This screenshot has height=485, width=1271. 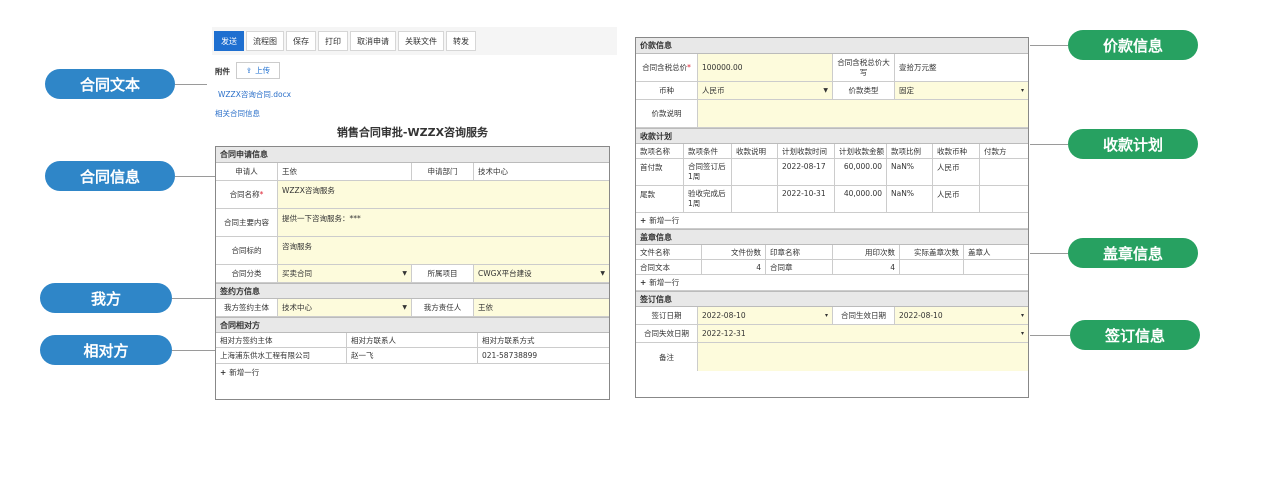 I want to click on attachment-label: 附件, so click(x=222, y=71).